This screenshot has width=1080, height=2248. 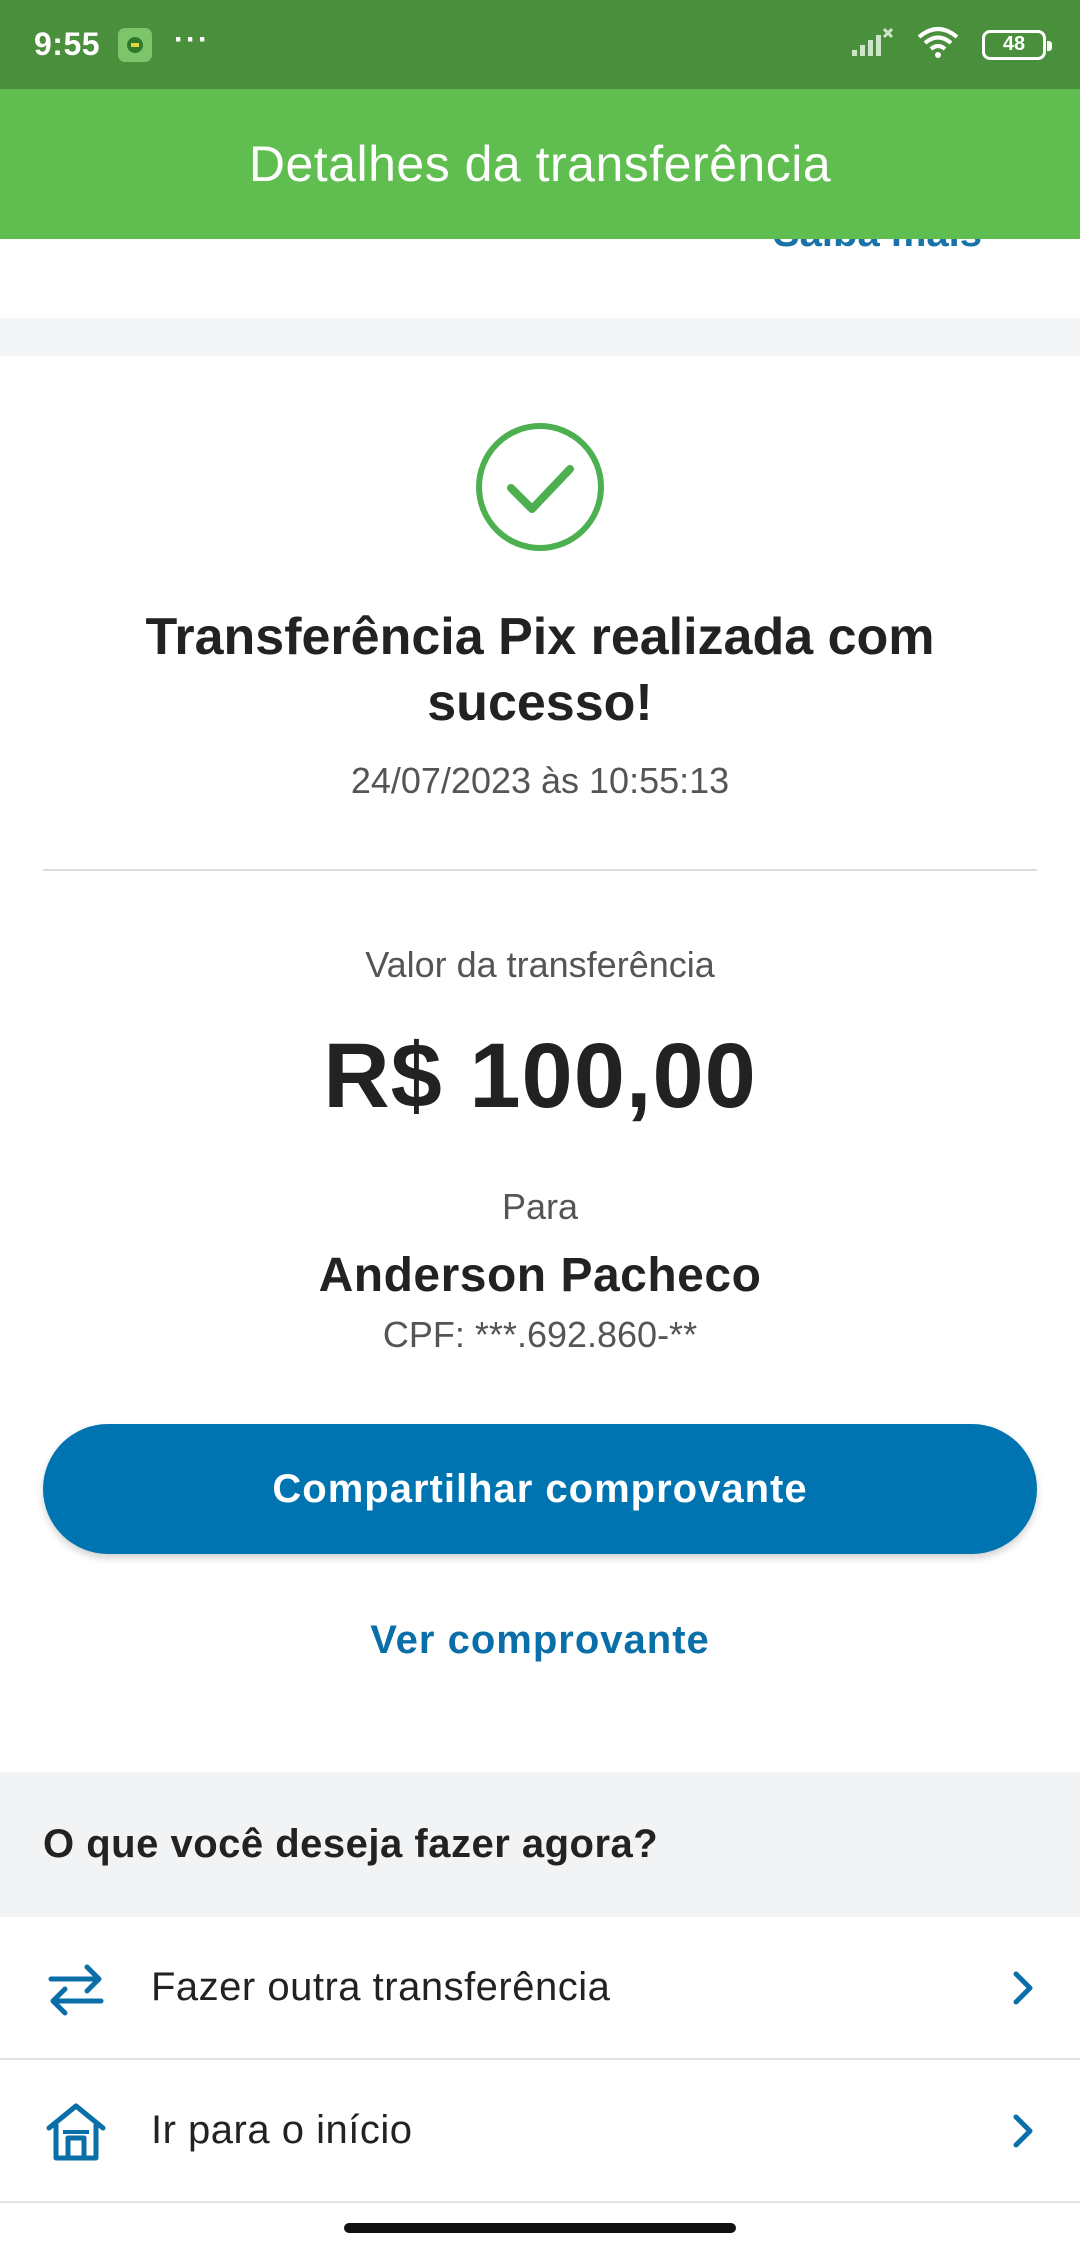 I want to click on info-card: Saiba mais, so click(x=540, y=264).